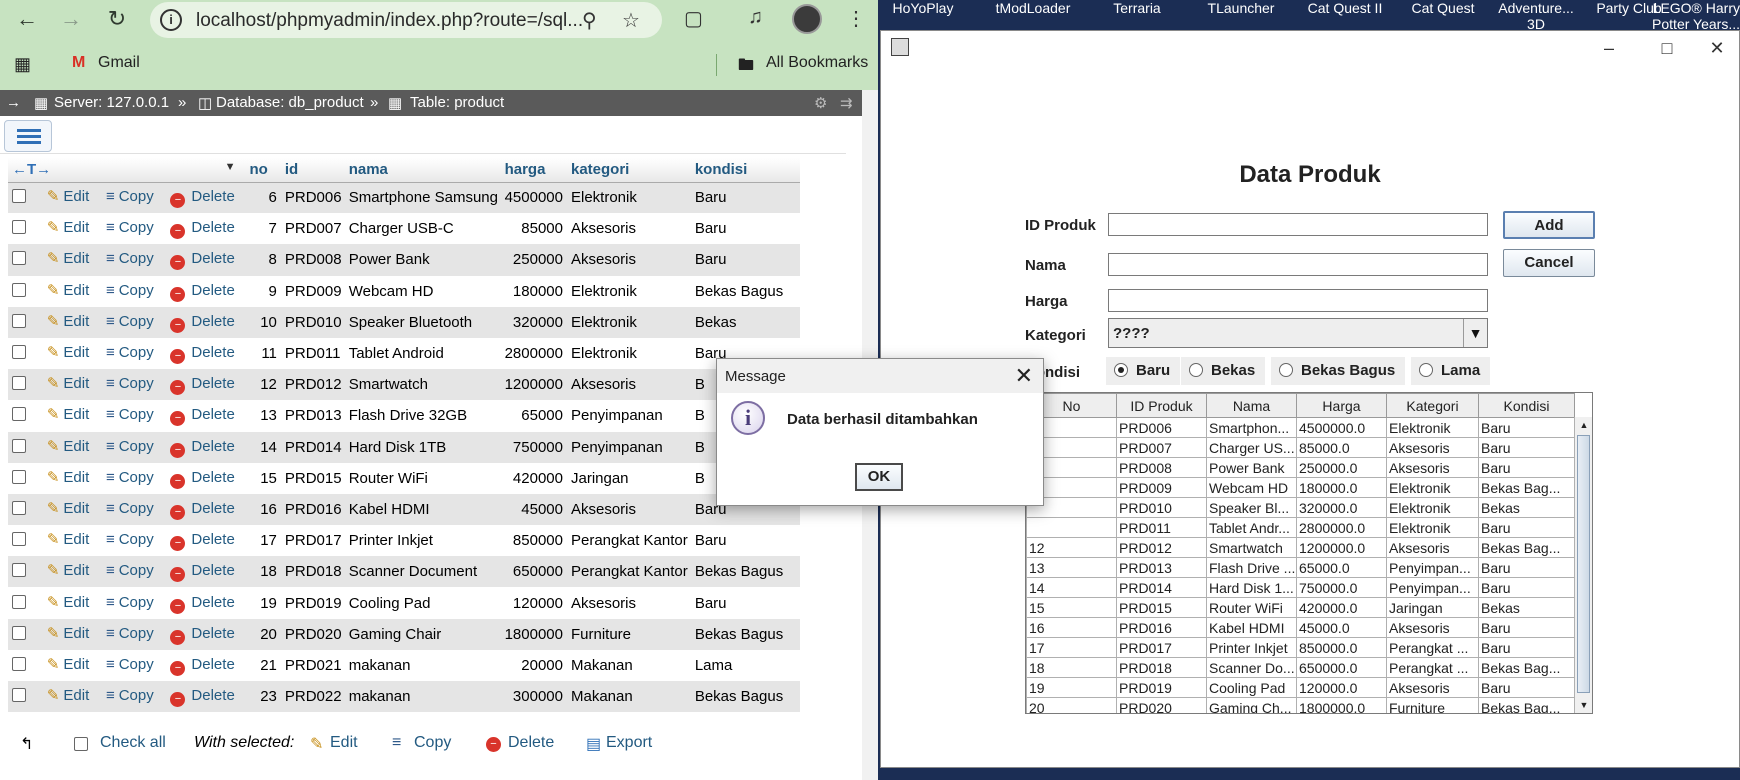 This screenshot has height=780, width=1740. Describe the element at coordinates (1298, 300) in the screenshot. I see `harga-field` at that location.